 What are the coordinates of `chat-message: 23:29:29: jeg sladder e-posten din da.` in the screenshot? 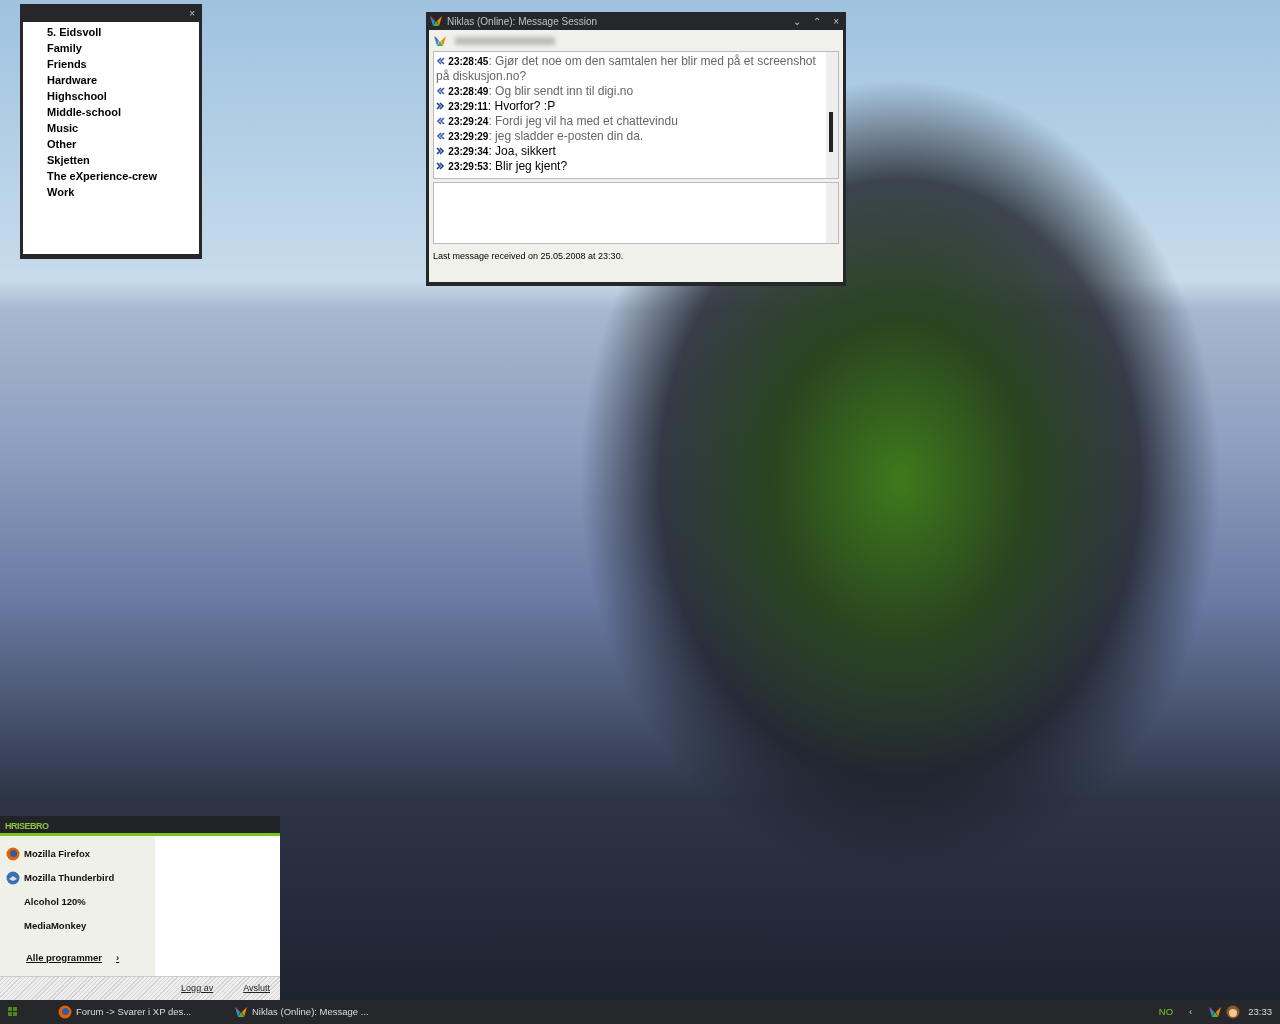 It's located at (630, 136).